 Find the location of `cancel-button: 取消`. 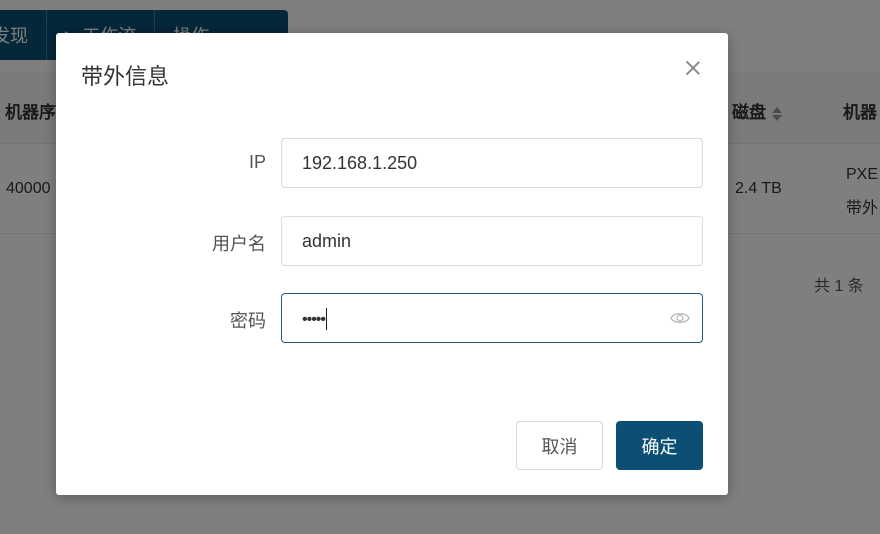

cancel-button: 取消 is located at coordinates (559, 445).